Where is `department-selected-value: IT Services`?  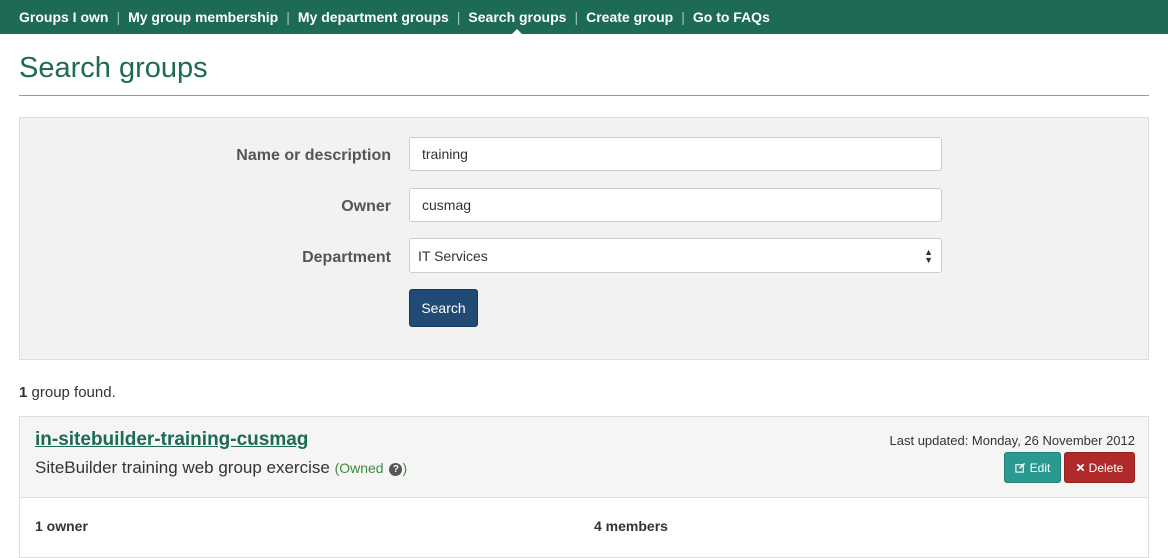 department-selected-value: IT Services is located at coordinates (453, 255).